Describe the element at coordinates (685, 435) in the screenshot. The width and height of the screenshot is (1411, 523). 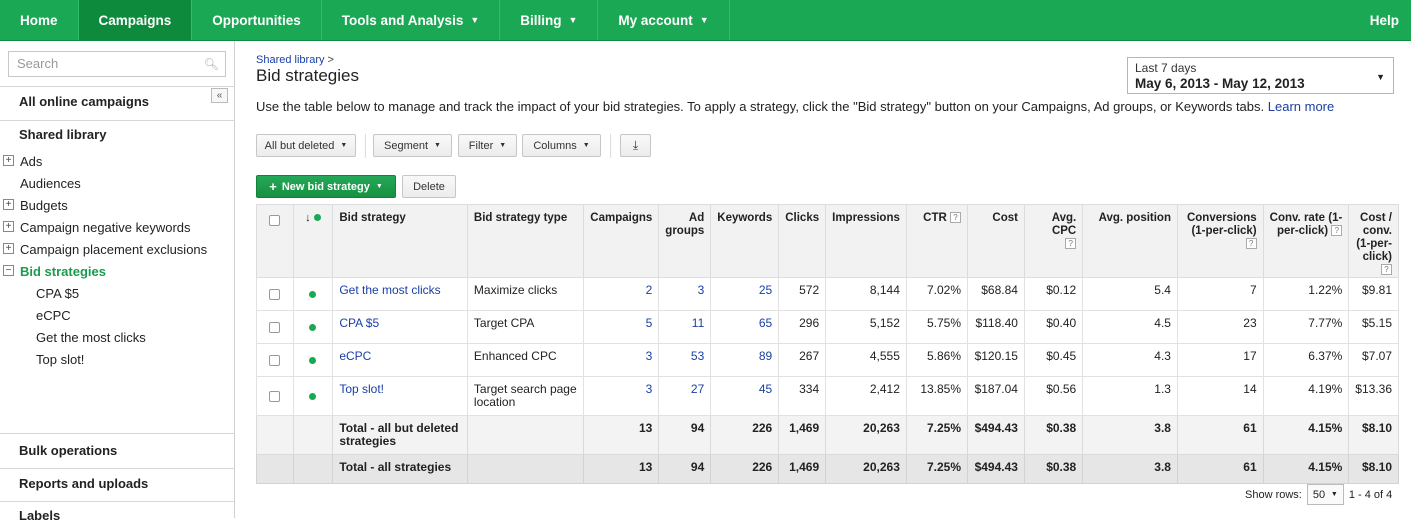
I see `cell-total-ad-groups: 94` at that location.